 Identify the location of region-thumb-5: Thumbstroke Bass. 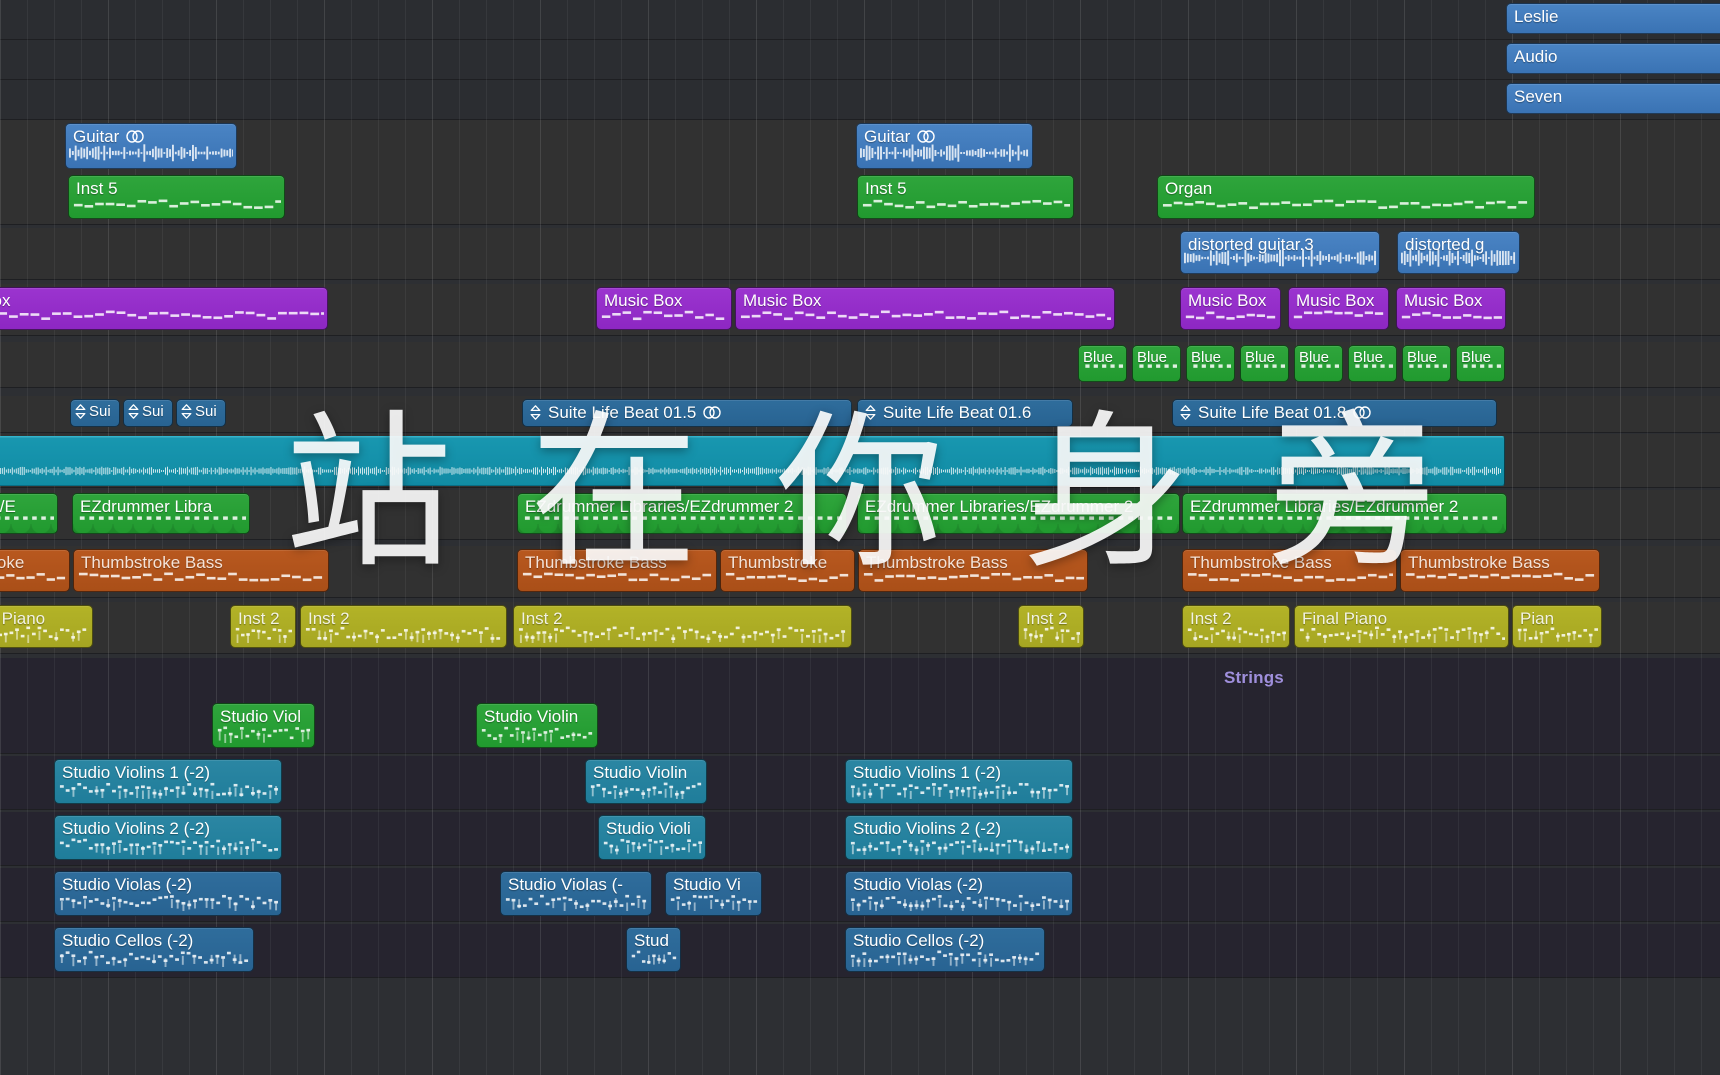
(1289, 570).